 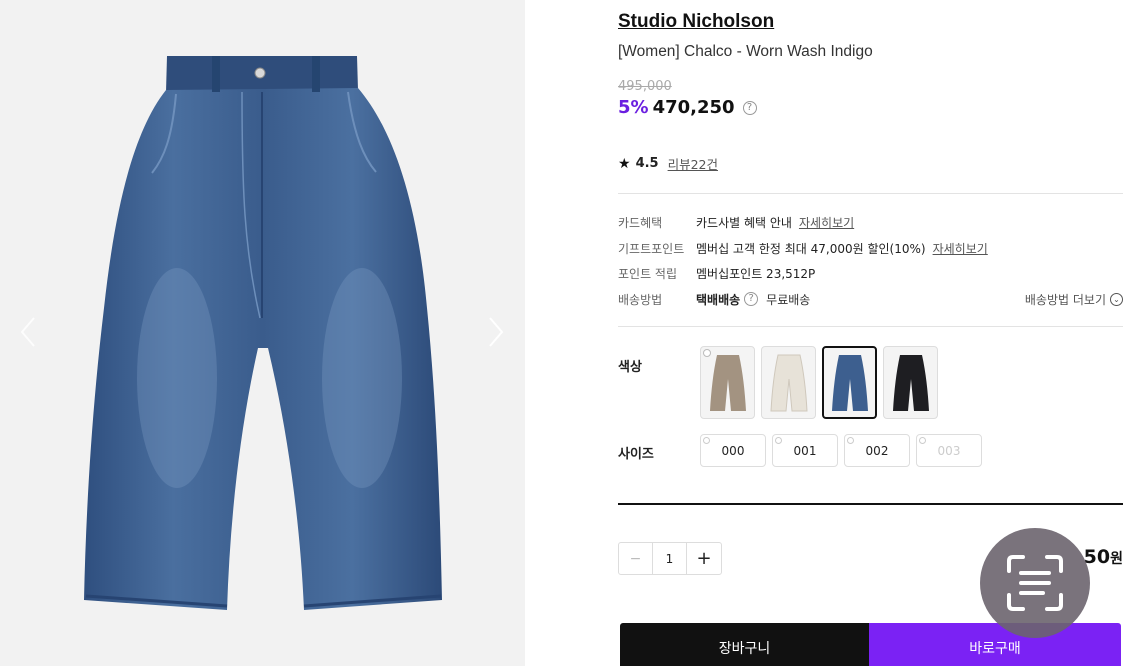 I want to click on next-image-arrow, so click(x=496, y=332).